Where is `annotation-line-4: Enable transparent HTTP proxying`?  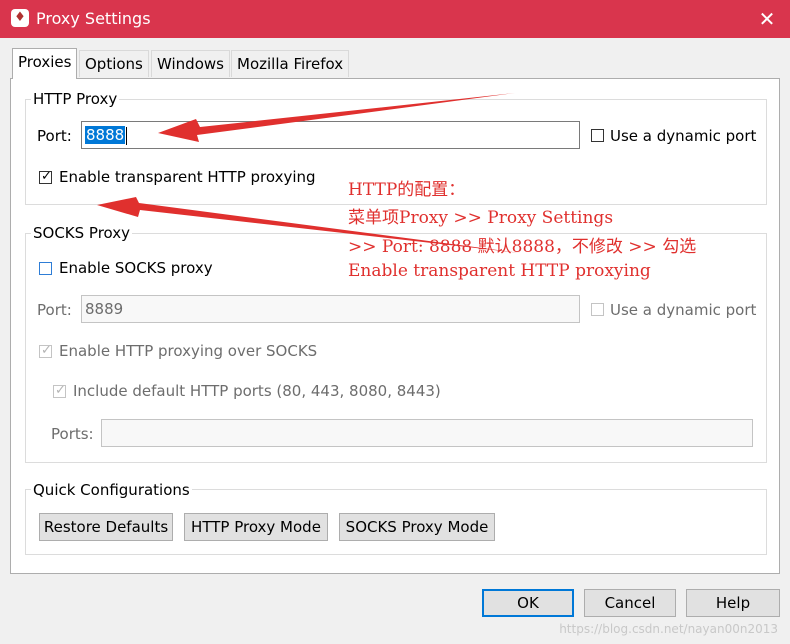
annotation-line-4: Enable transparent HTTP proxying is located at coordinates (499, 271).